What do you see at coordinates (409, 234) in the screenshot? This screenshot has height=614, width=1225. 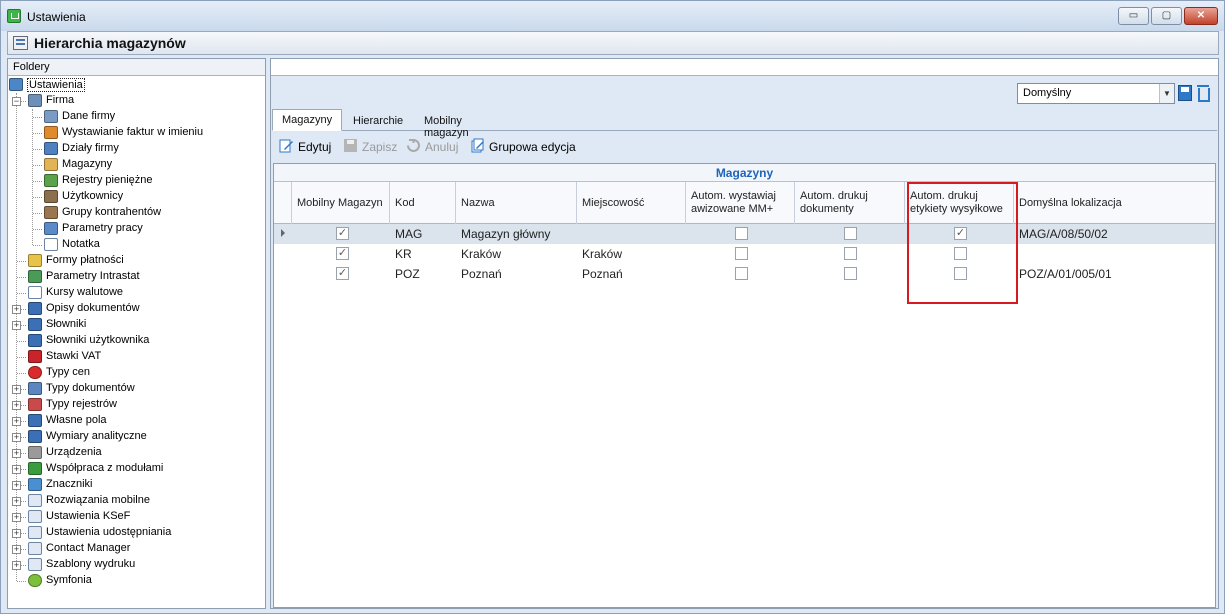 I see `code-cell: MAG` at bounding box center [409, 234].